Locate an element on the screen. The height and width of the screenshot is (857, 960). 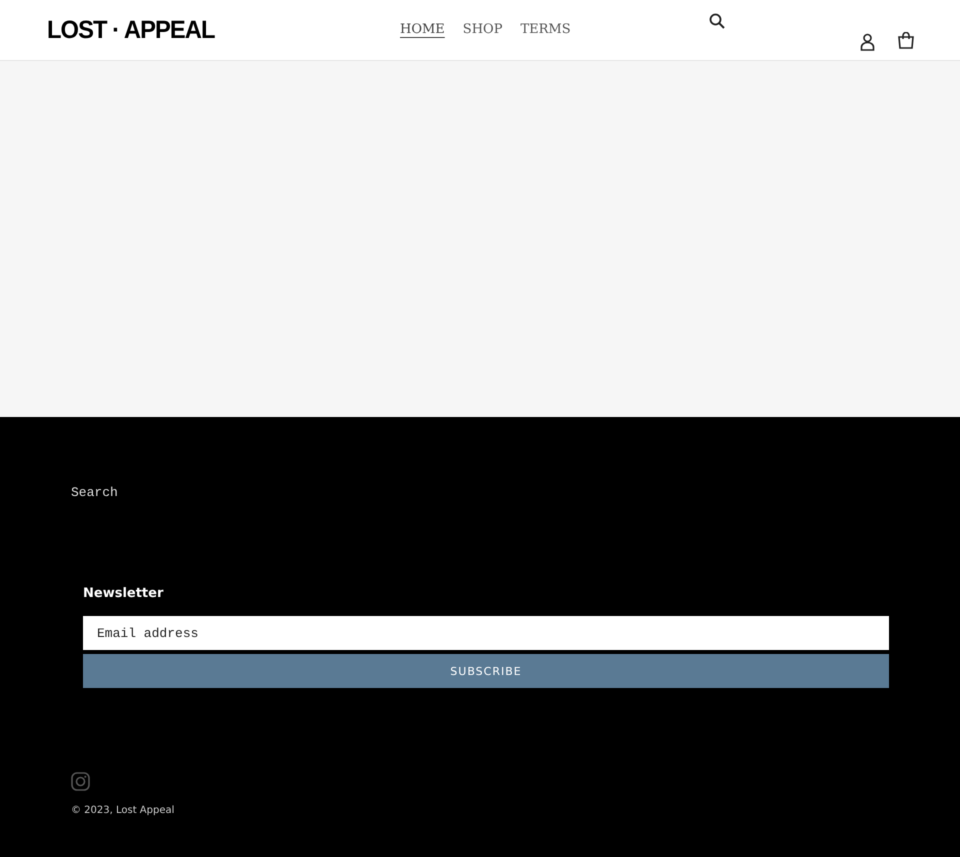
email-field: Email address is located at coordinates (486, 633).